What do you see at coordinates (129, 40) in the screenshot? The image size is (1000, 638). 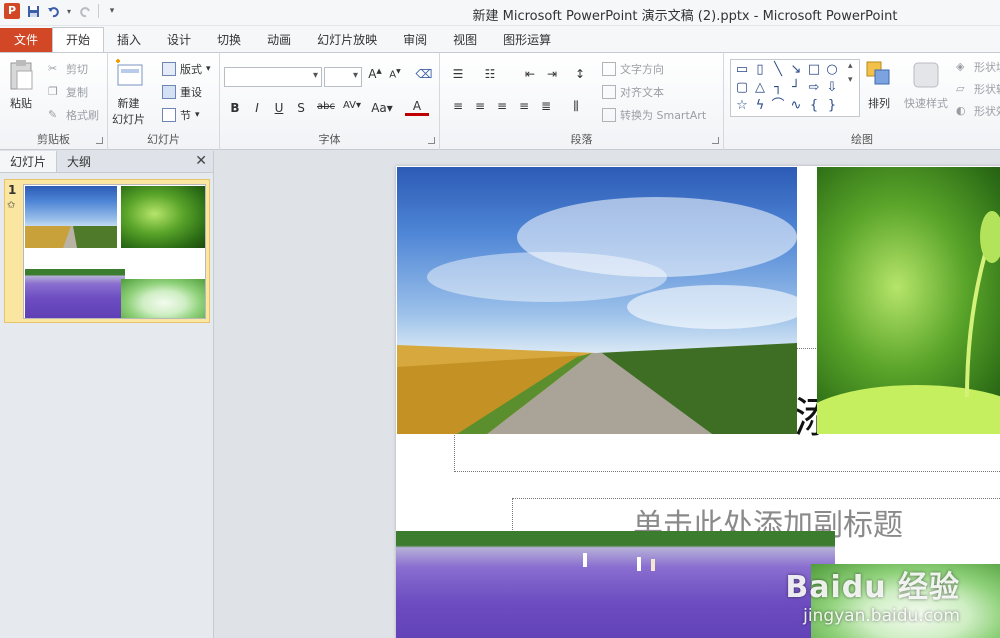 I see `tab-insert: 插入` at bounding box center [129, 40].